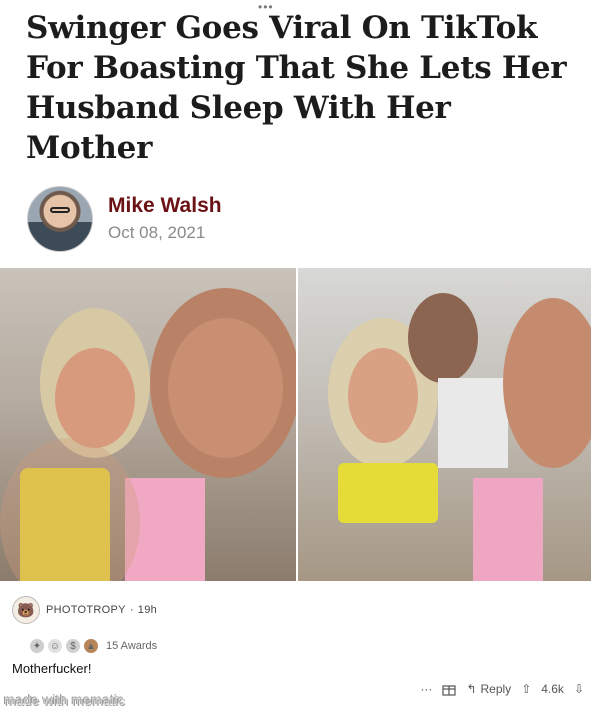 The image size is (600, 709). What do you see at coordinates (496, 689) in the screenshot?
I see `reply-label: Reply` at bounding box center [496, 689].